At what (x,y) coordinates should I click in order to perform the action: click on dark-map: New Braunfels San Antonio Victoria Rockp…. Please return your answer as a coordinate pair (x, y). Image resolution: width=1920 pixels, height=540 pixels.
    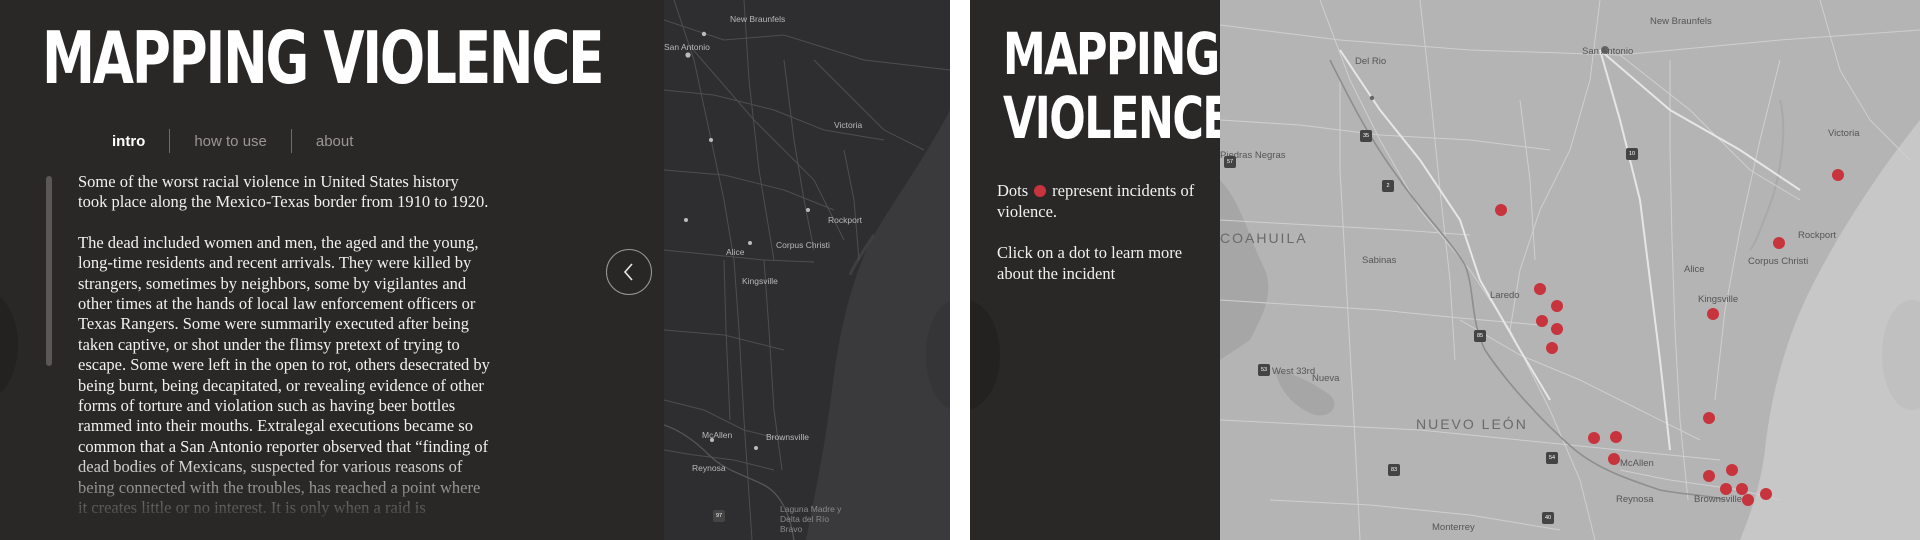
    Looking at the image, I should click on (807, 270).